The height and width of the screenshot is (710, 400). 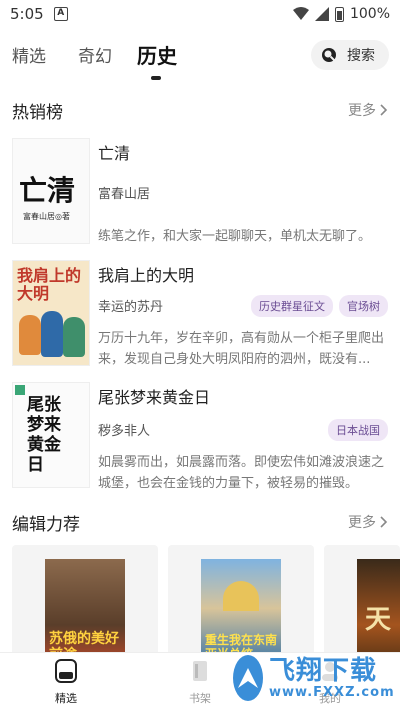 I want to click on cover-title: 亡清, so click(x=47, y=190).